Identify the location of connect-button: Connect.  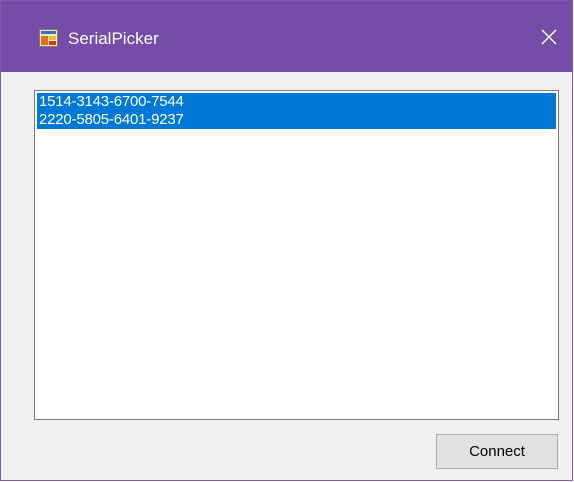
(497, 451).